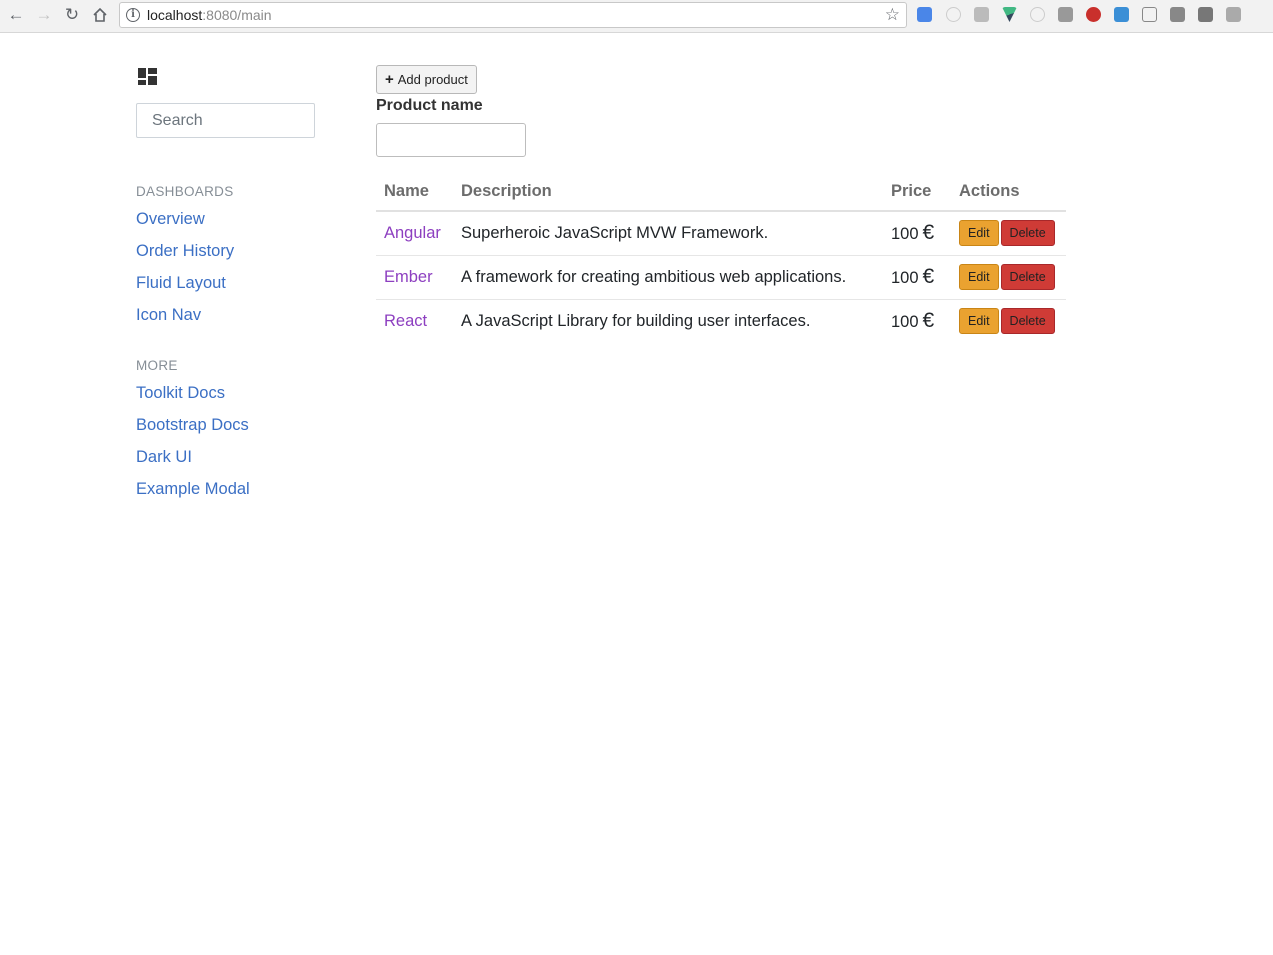 The width and height of the screenshot is (1273, 955). Describe the element at coordinates (389, 79) in the screenshot. I see `plus-icon: +` at that location.